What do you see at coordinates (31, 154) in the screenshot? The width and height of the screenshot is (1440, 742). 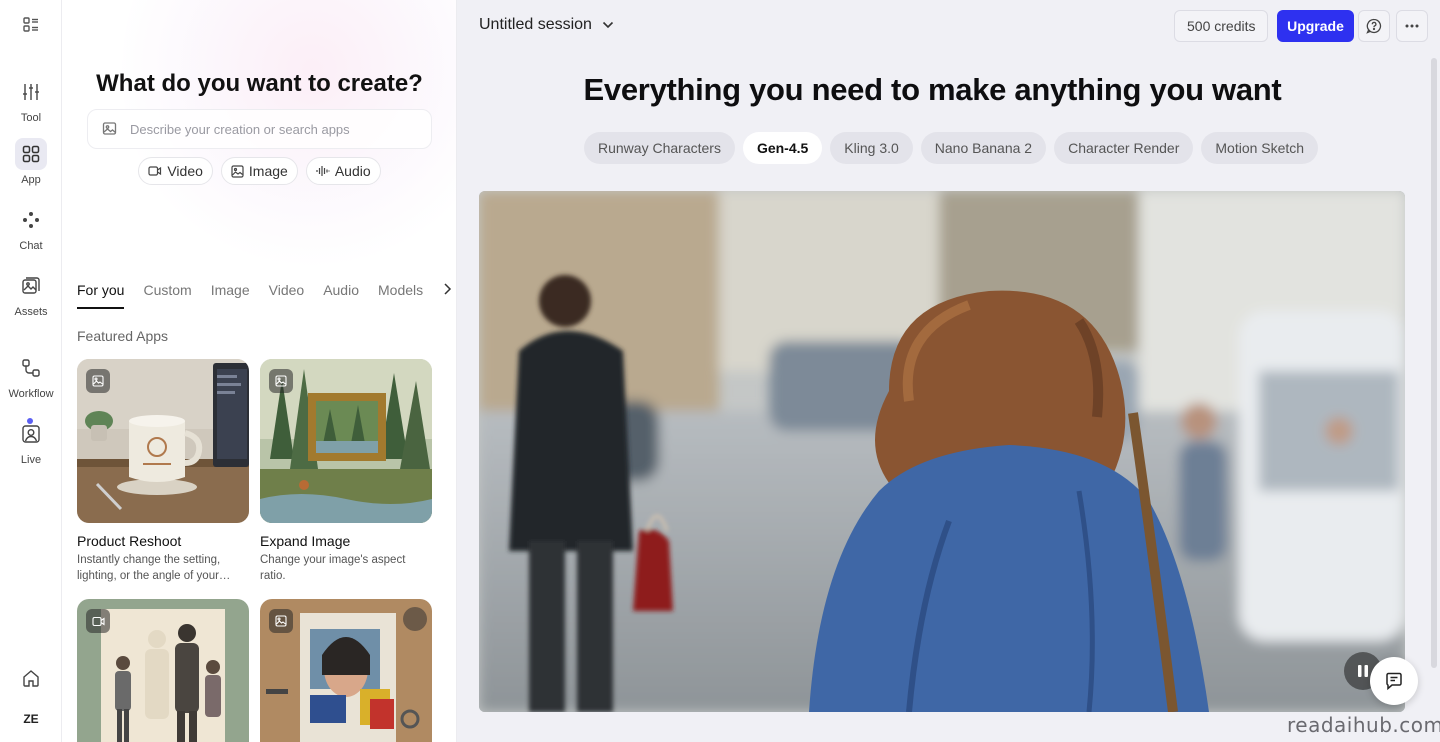 I see `grid-icon` at bounding box center [31, 154].